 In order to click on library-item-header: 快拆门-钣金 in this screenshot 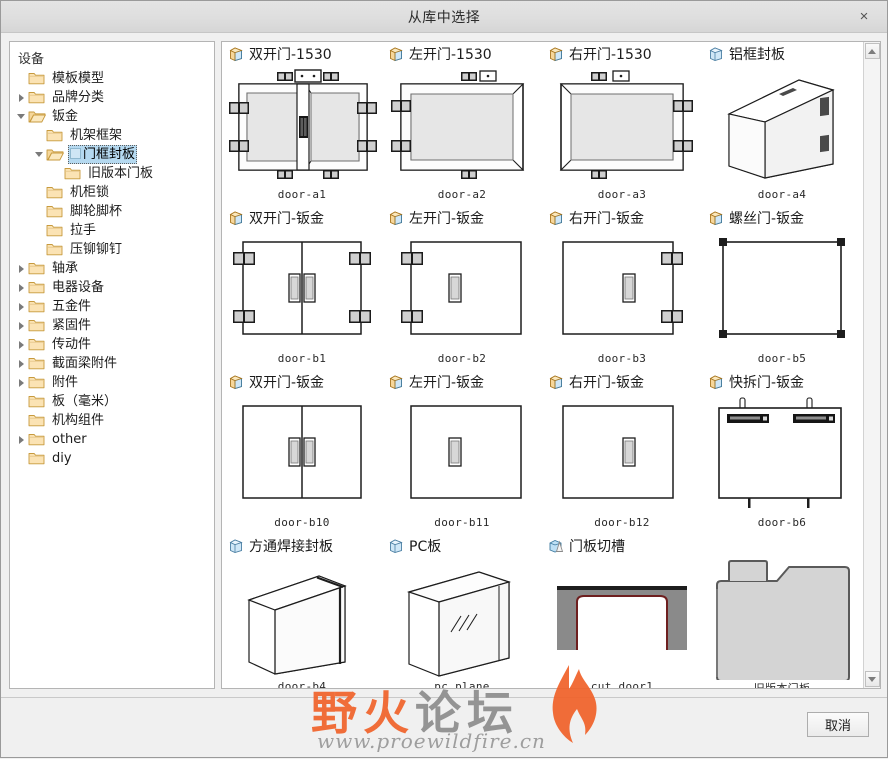, I will do `click(782, 382)`.